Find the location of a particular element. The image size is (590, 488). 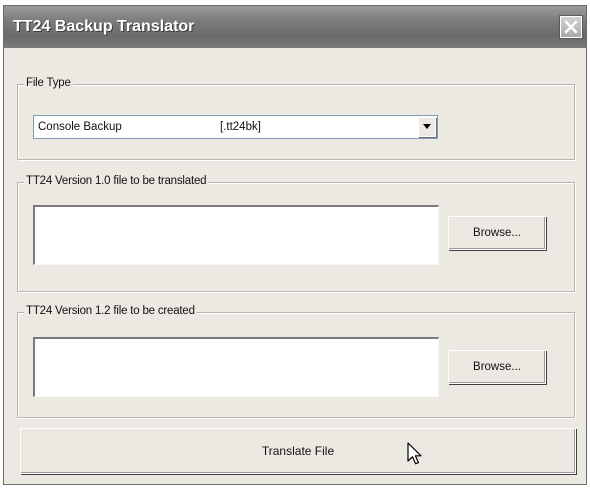

source-file-label: TT24 Version 1.0 file to be translated is located at coordinates (116, 181).